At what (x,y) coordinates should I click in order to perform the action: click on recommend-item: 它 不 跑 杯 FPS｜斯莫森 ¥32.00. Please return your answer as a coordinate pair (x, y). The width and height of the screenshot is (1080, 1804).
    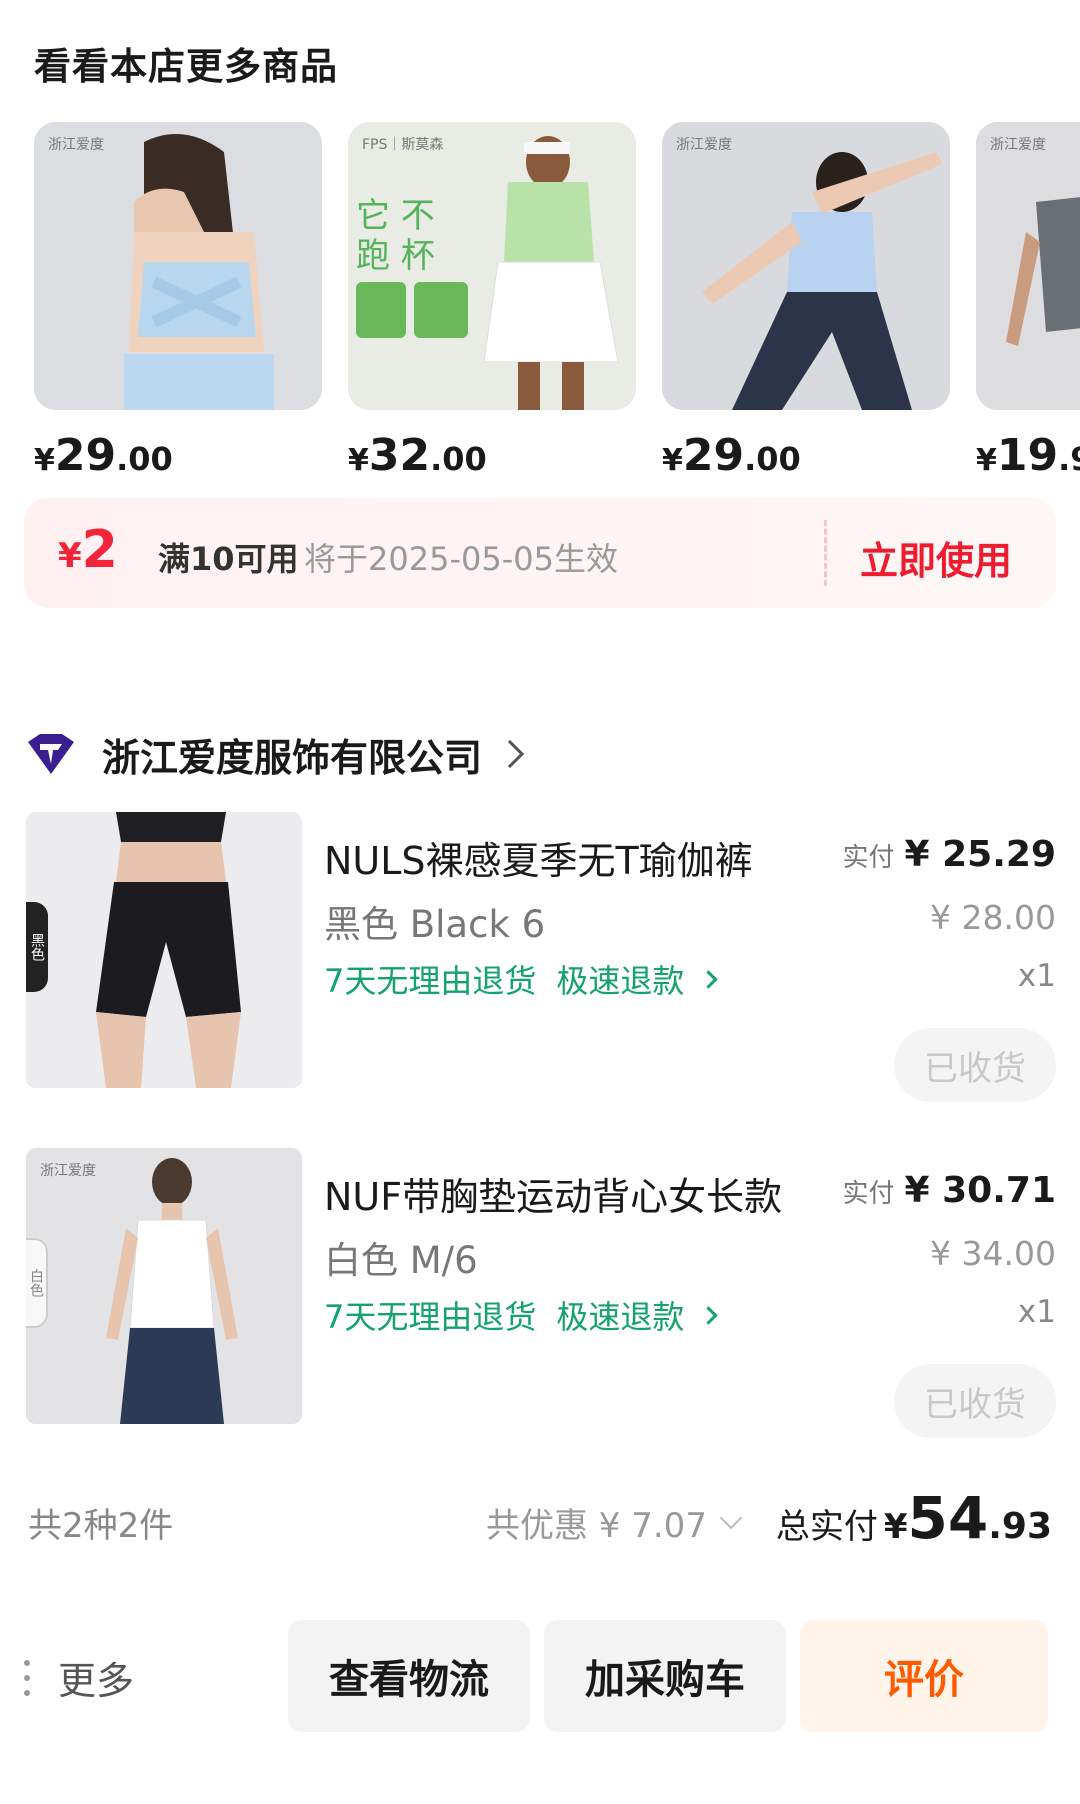
    Looking at the image, I should click on (492, 301).